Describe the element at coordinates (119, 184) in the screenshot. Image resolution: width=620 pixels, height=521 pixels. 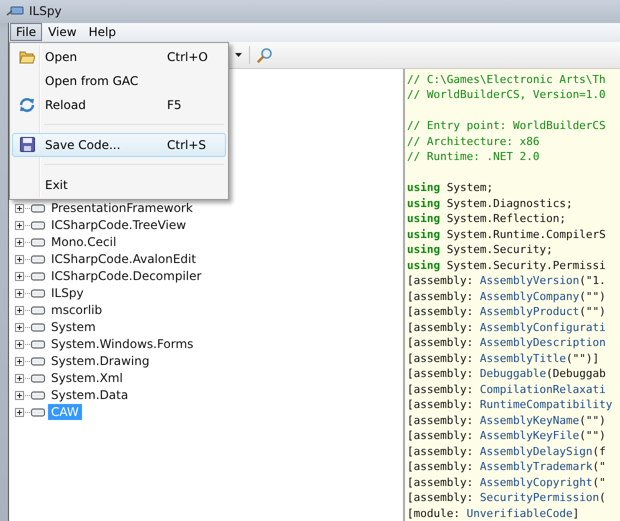
I see `menu-entry: Exit` at that location.